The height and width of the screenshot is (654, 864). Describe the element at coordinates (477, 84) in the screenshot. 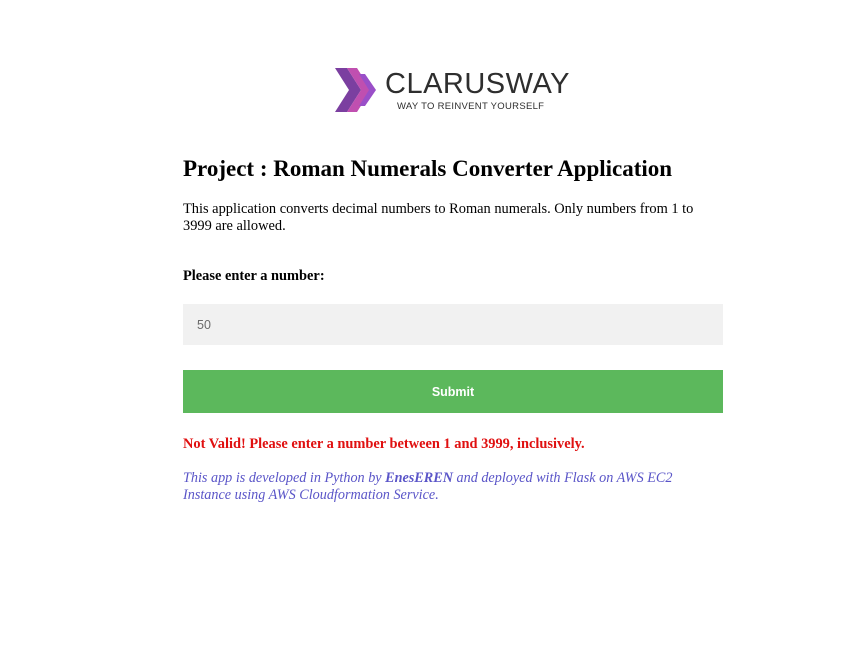

I see `logo-name: CLARUSWAY` at that location.